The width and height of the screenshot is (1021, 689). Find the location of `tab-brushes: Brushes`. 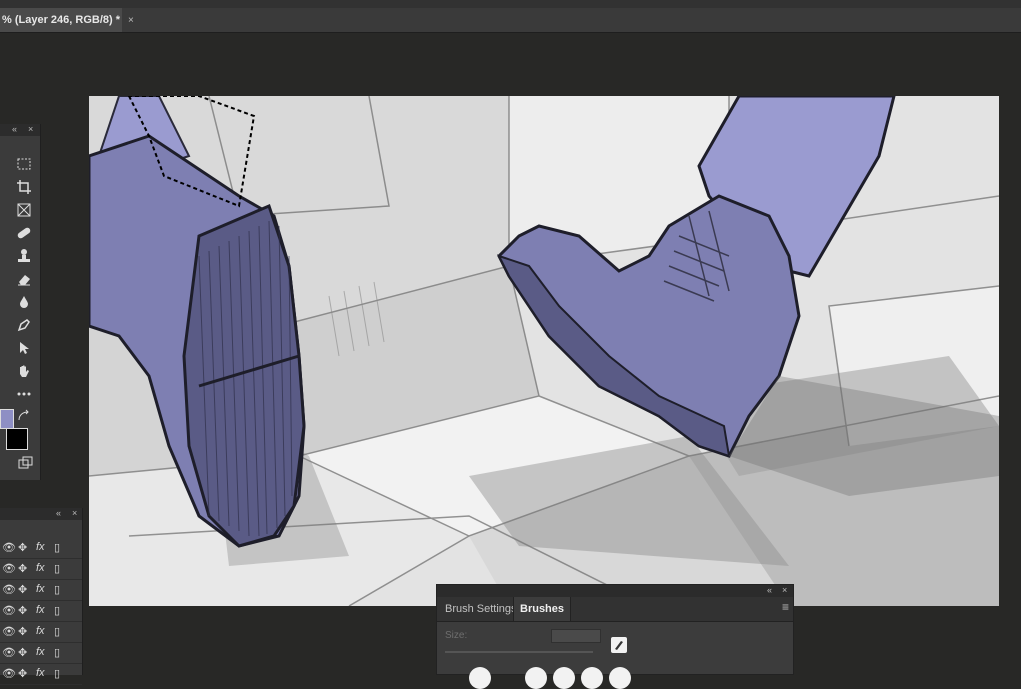

tab-brushes: Brushes is located at coordinates (542, 609).